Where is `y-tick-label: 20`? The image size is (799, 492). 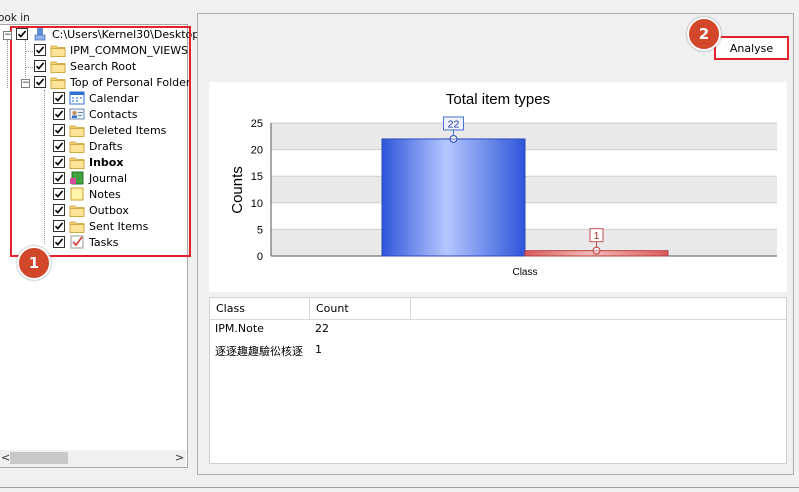
y-tick-label: 20 is located at coordinates (257, 151).